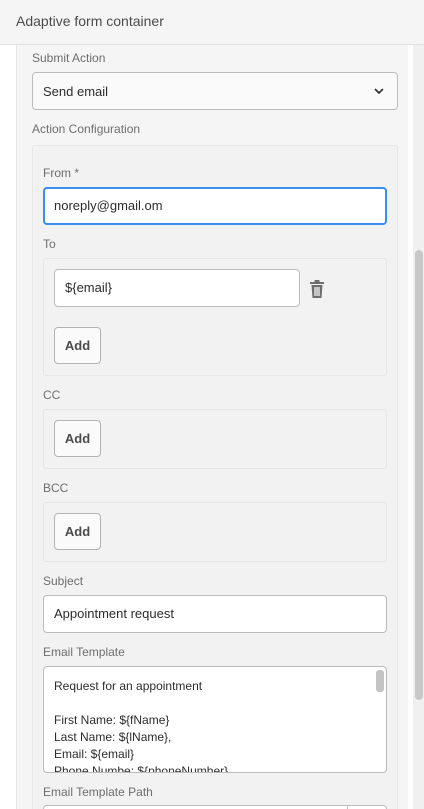 The image size is (424, 809). Describe the element at coordinates (52, 395) in the screenshot. I see `cc-label: CC` at that location.